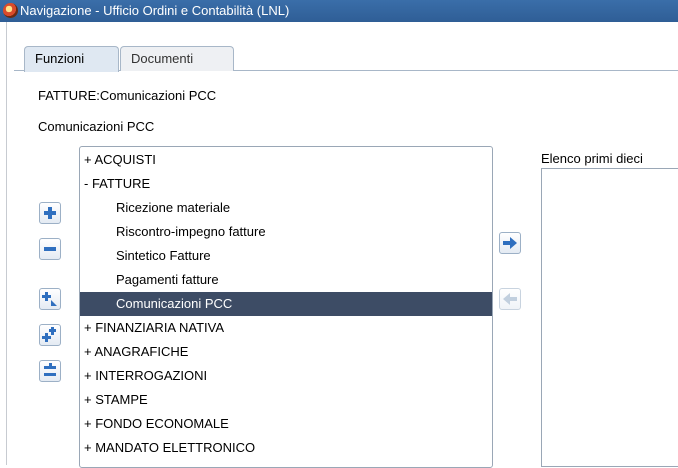  What do you see at coordinates (609, 317) in the screenshot?
I see `right-list` at bounding box center [609, 317].